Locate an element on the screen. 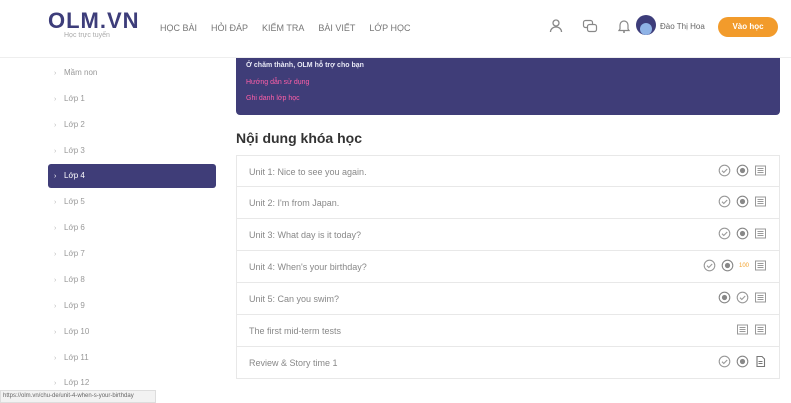 The height and width of the screenshot is (403, 791). unit-row: Unit 1: Nice to see you again. is located at coordinates (508, 171).